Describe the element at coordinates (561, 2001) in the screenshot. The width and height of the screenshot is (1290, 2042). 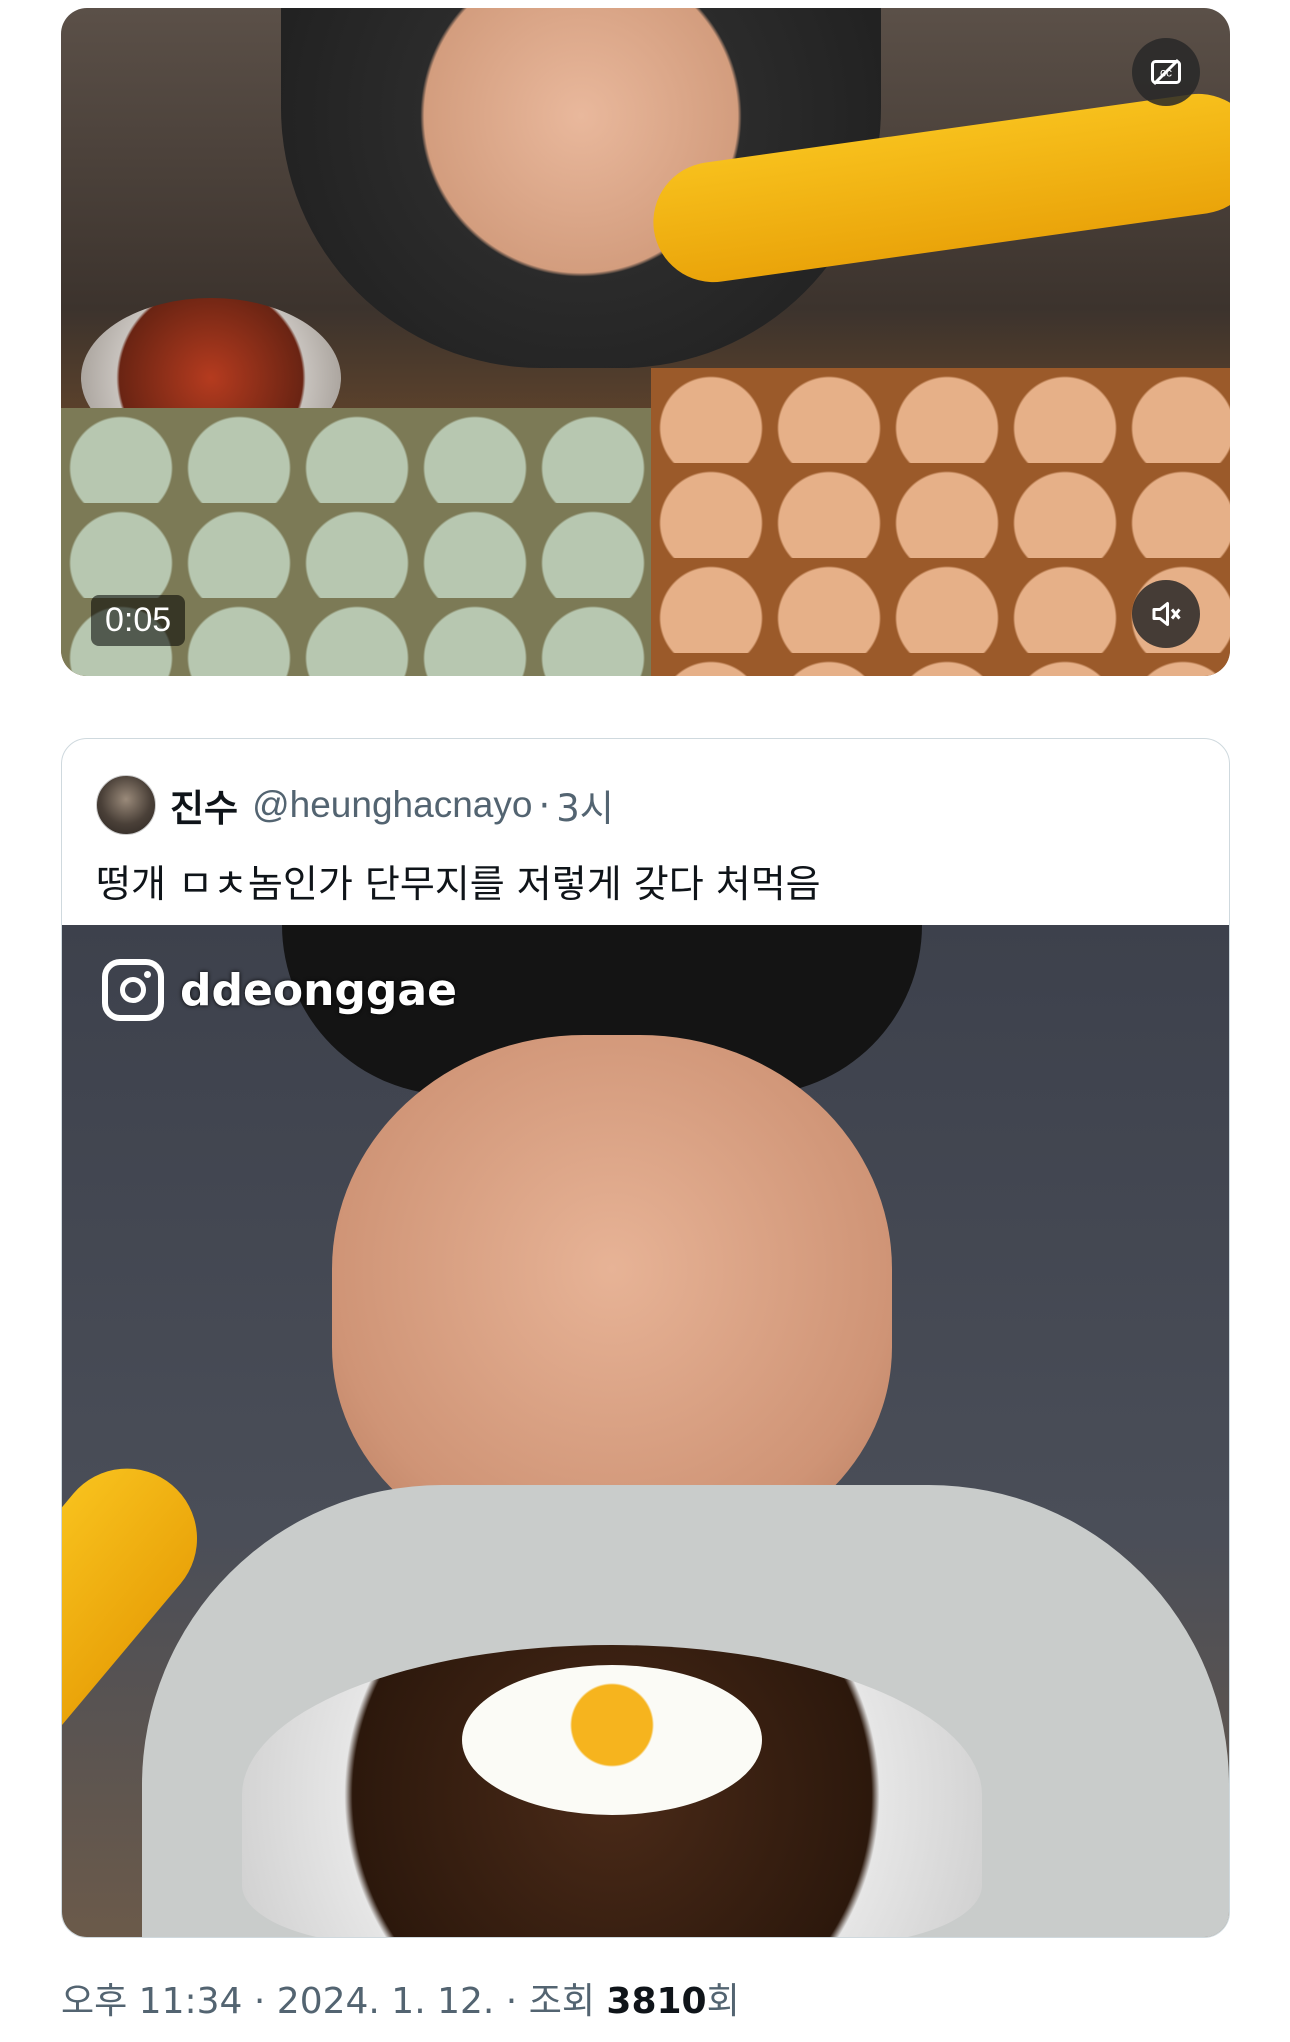
I see `views-label: 조회` at that location.